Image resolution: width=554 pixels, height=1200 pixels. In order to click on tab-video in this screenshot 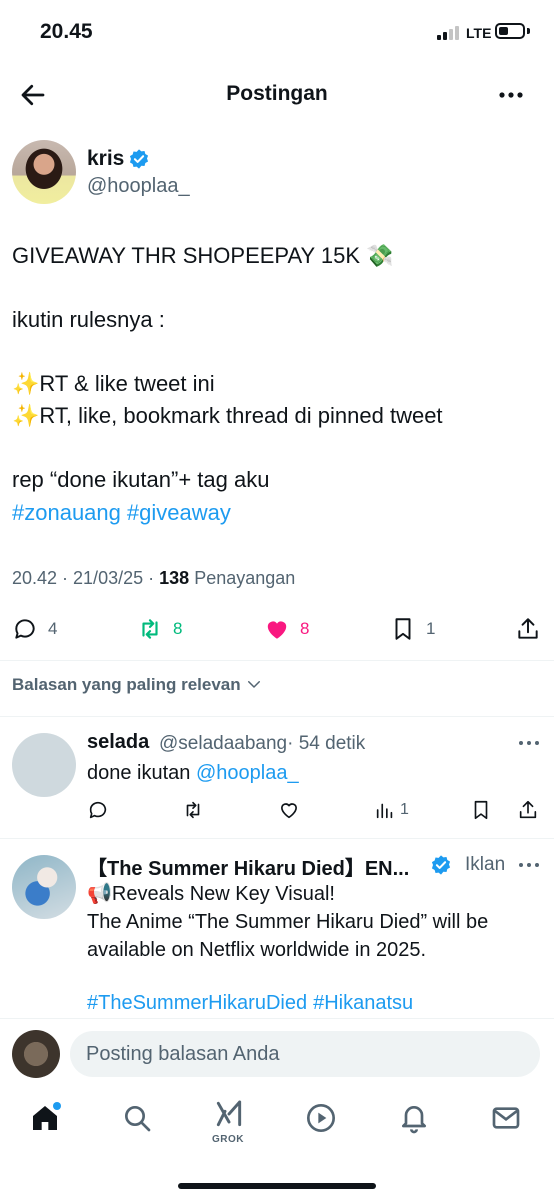, I will do `click(323, 1120)`.